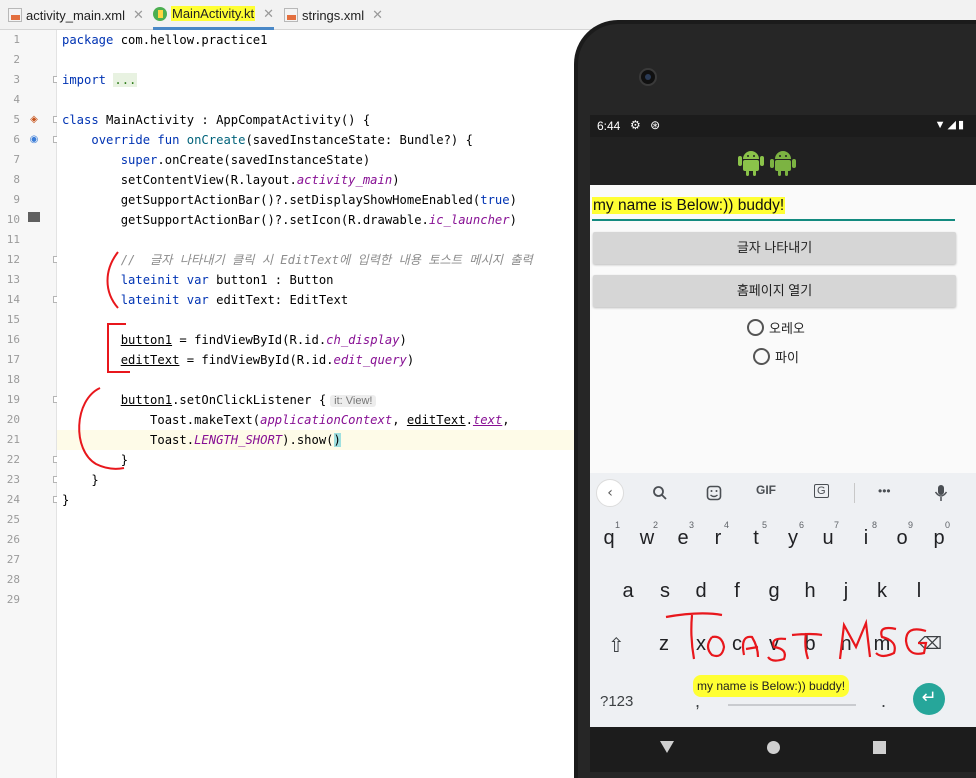  Describe the element at coordinates (13, 219) in the screenshot. I see `line-number: 10` at that location.